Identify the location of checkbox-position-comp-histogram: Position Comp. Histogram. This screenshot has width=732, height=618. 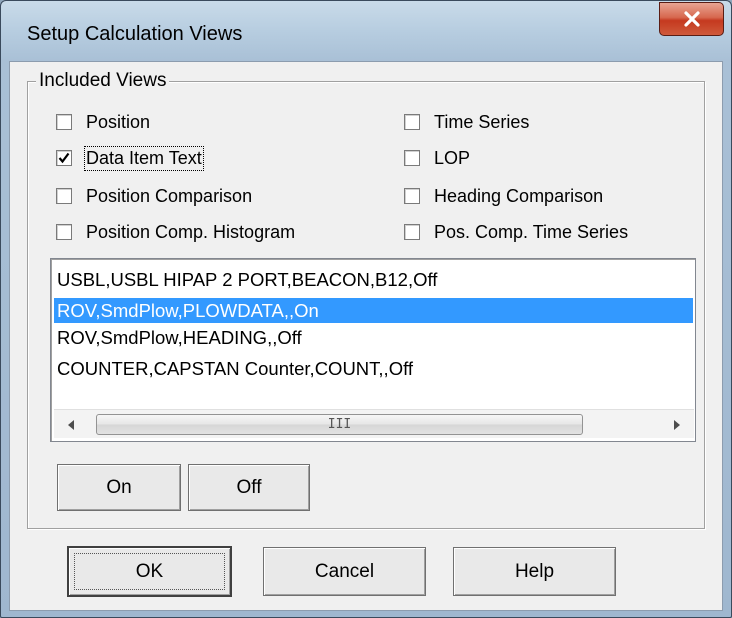
(175, 232).